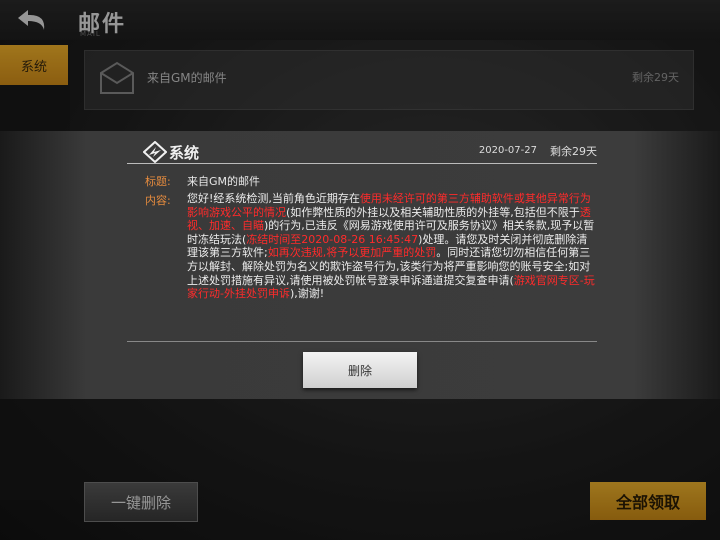 This screenshot has width=720, height=540. What do you see at coordinates (155, 152) in the screenshot?
I see `system-logo-icon` at bounding box center [155, 152].